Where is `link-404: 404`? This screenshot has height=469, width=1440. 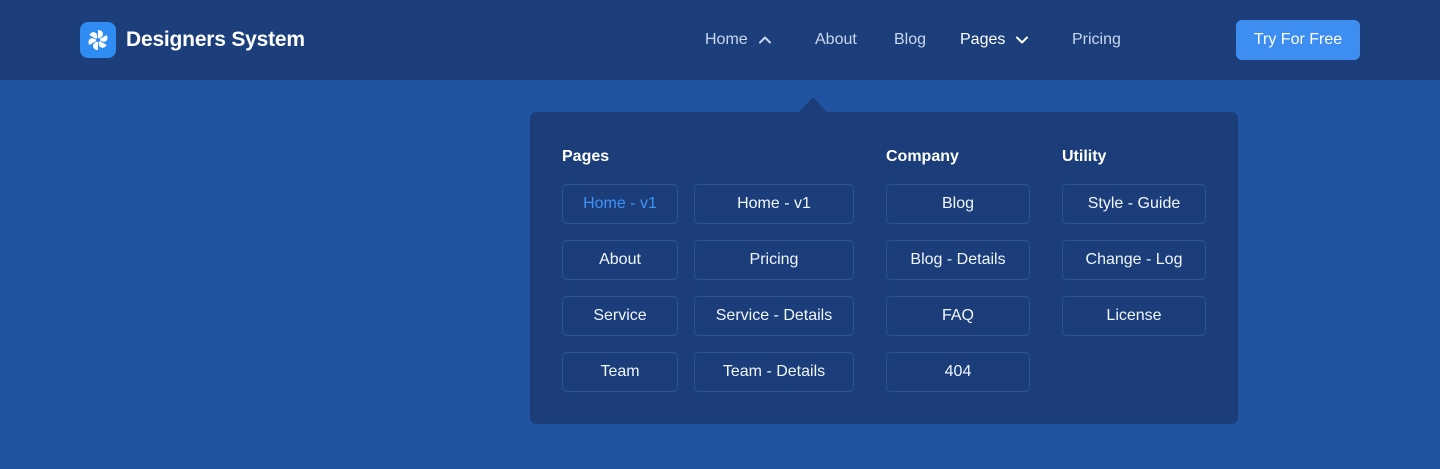
link-404: 404 is located at coordinates (958, 372).